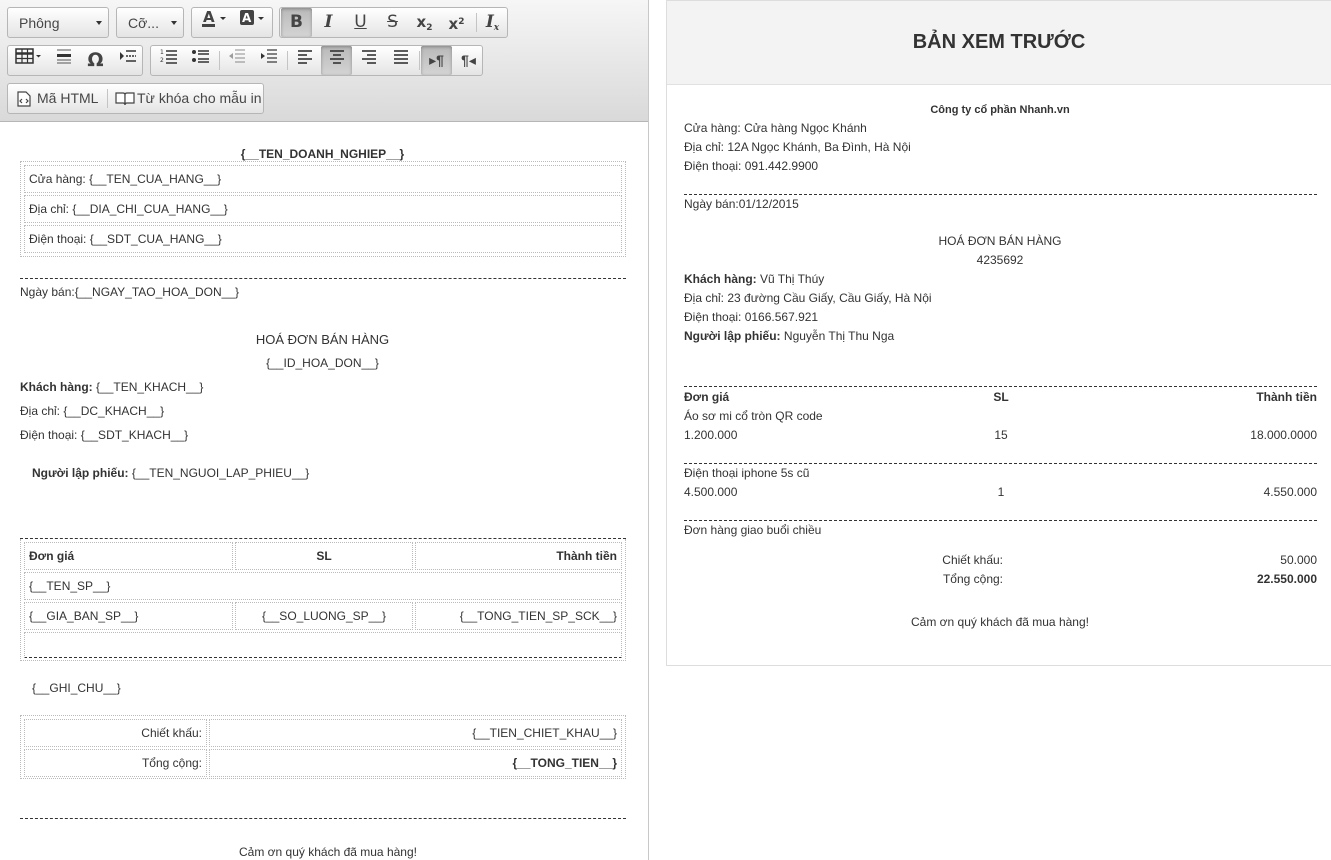 The height and width of the screenshot is (860, 1331). I want to click on rtl-direction-icon: ¶◂, so click(468, 60).